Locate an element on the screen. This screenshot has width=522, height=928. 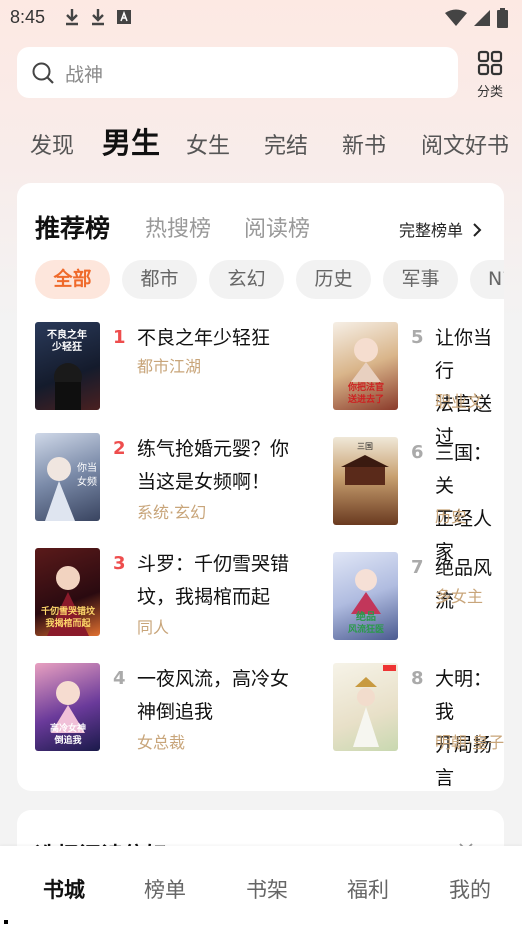
chip-fantasy: 玄幻 is located at coordinates (246, 279).